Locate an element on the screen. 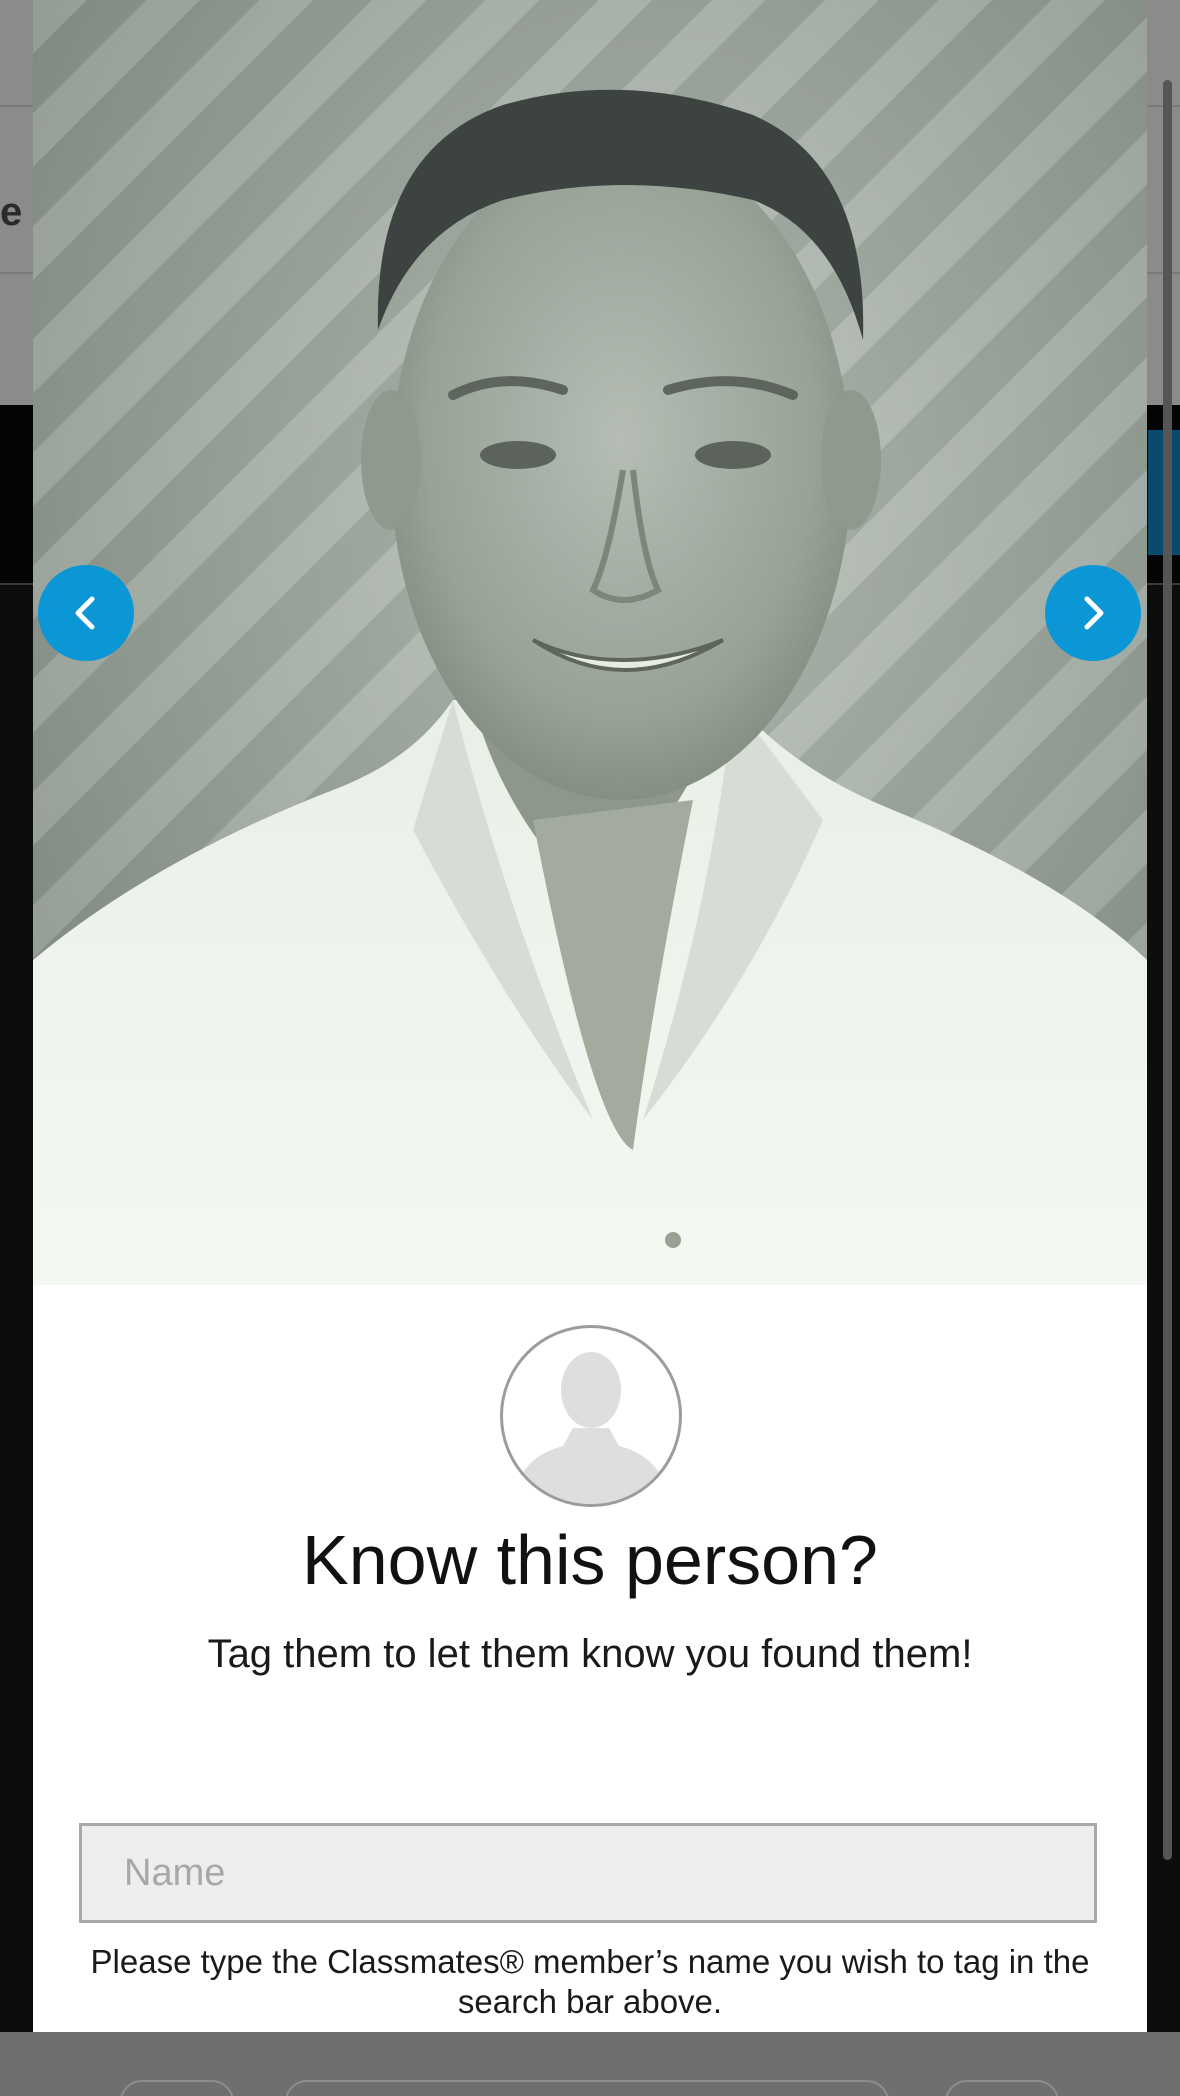  panel-title: Know this person? is located at coordinates (590, 1560).